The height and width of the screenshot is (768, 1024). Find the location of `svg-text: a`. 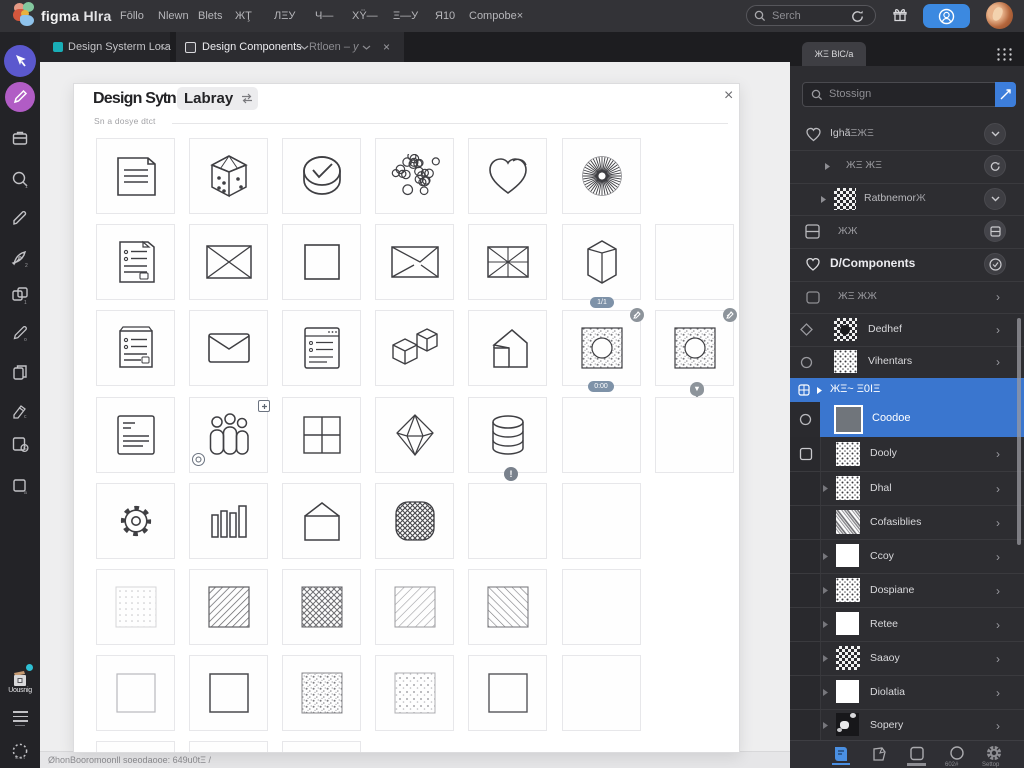

svg-text: a is located at coordinates (25, 492).